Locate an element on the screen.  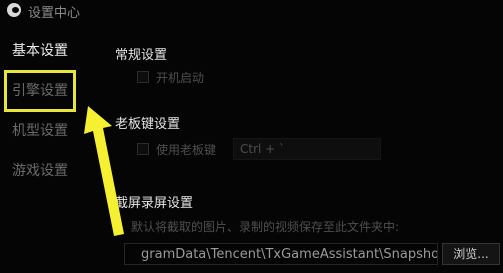
annotation-arrow-icon is located at coordinates (104, 171).